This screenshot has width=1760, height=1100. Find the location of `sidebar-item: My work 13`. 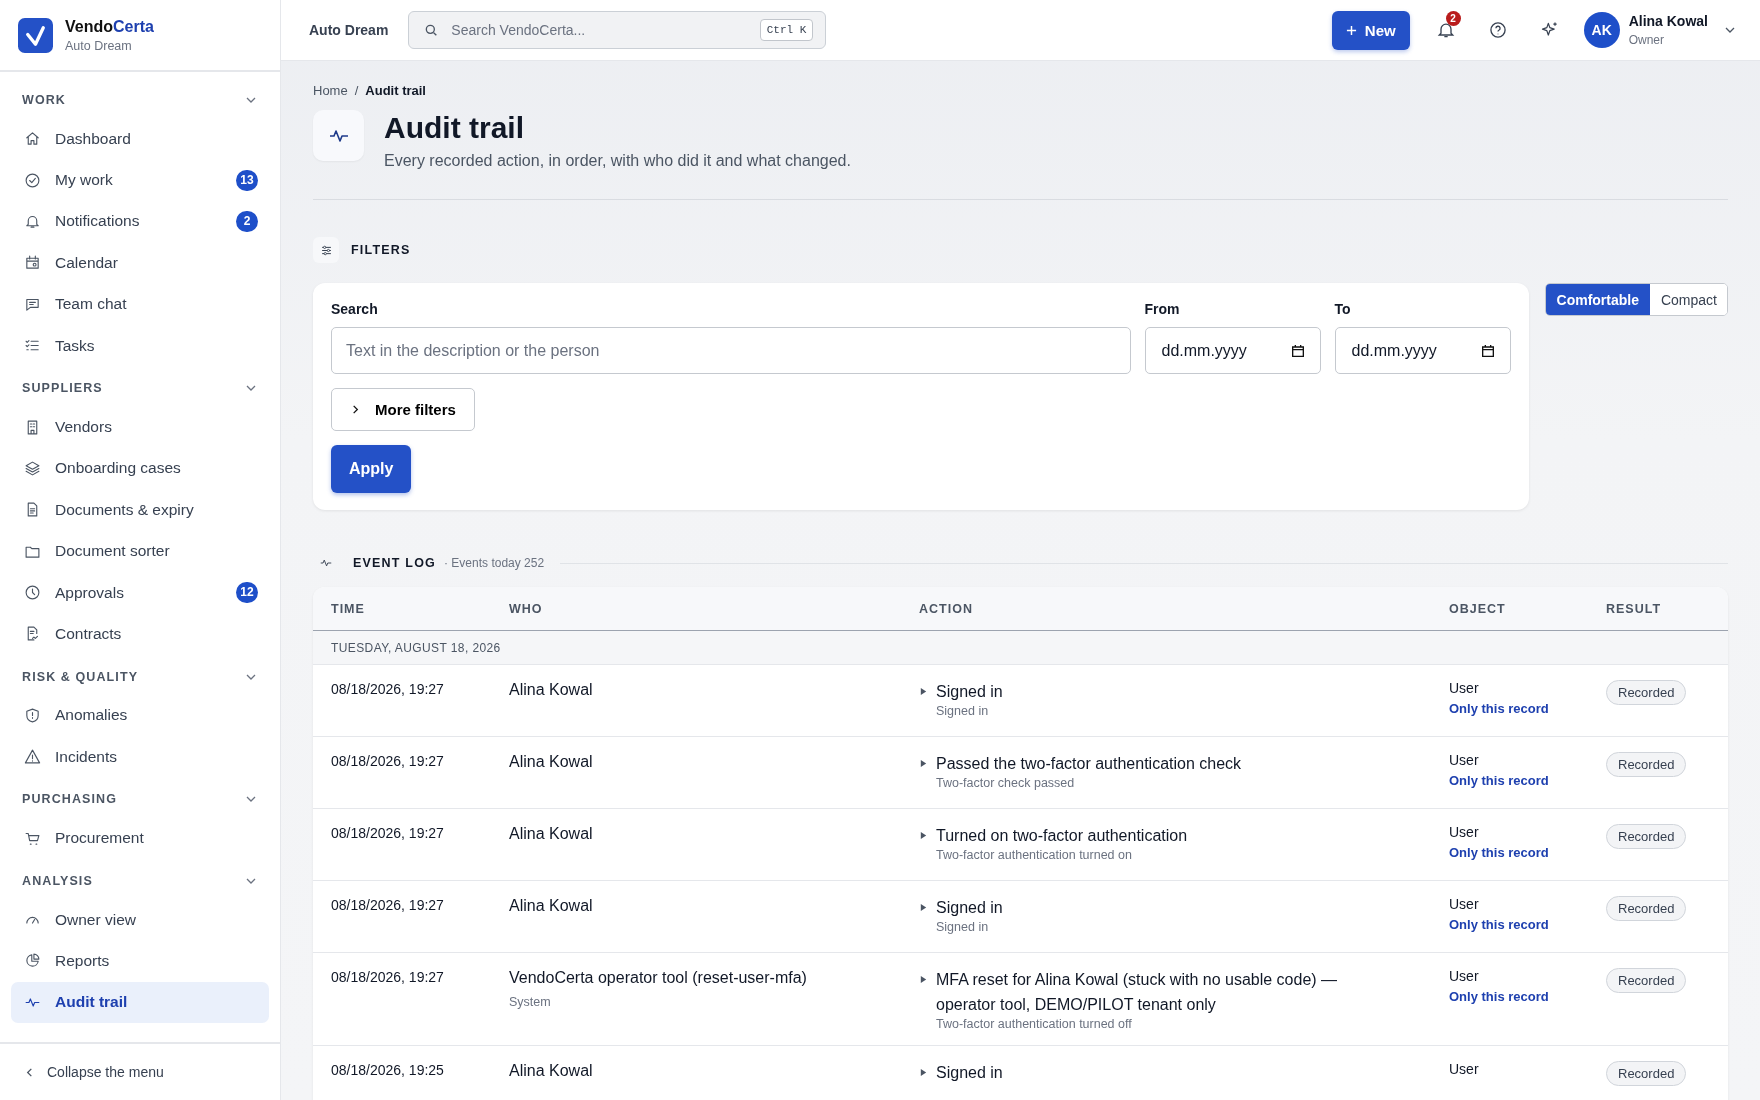

sidebar-item: My work 13 is located at coordinates (140, 180).